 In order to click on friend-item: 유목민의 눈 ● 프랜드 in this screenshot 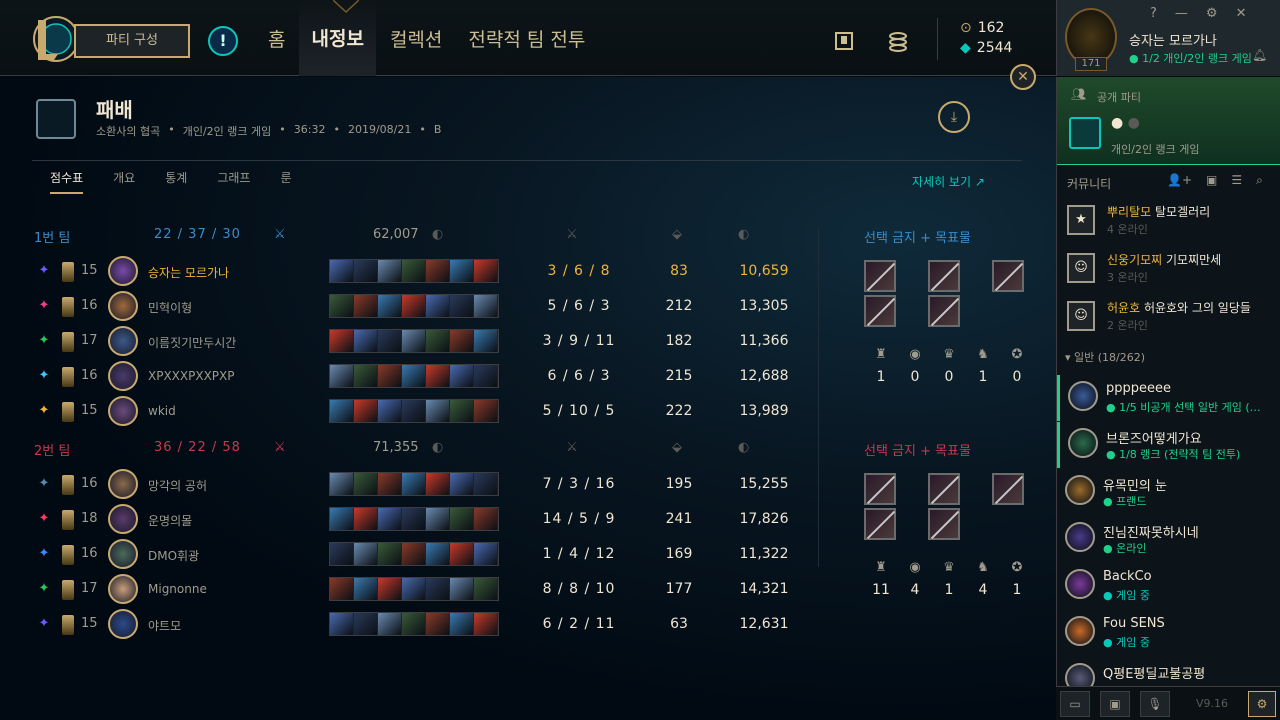, I will do `click(1168, 492)`.